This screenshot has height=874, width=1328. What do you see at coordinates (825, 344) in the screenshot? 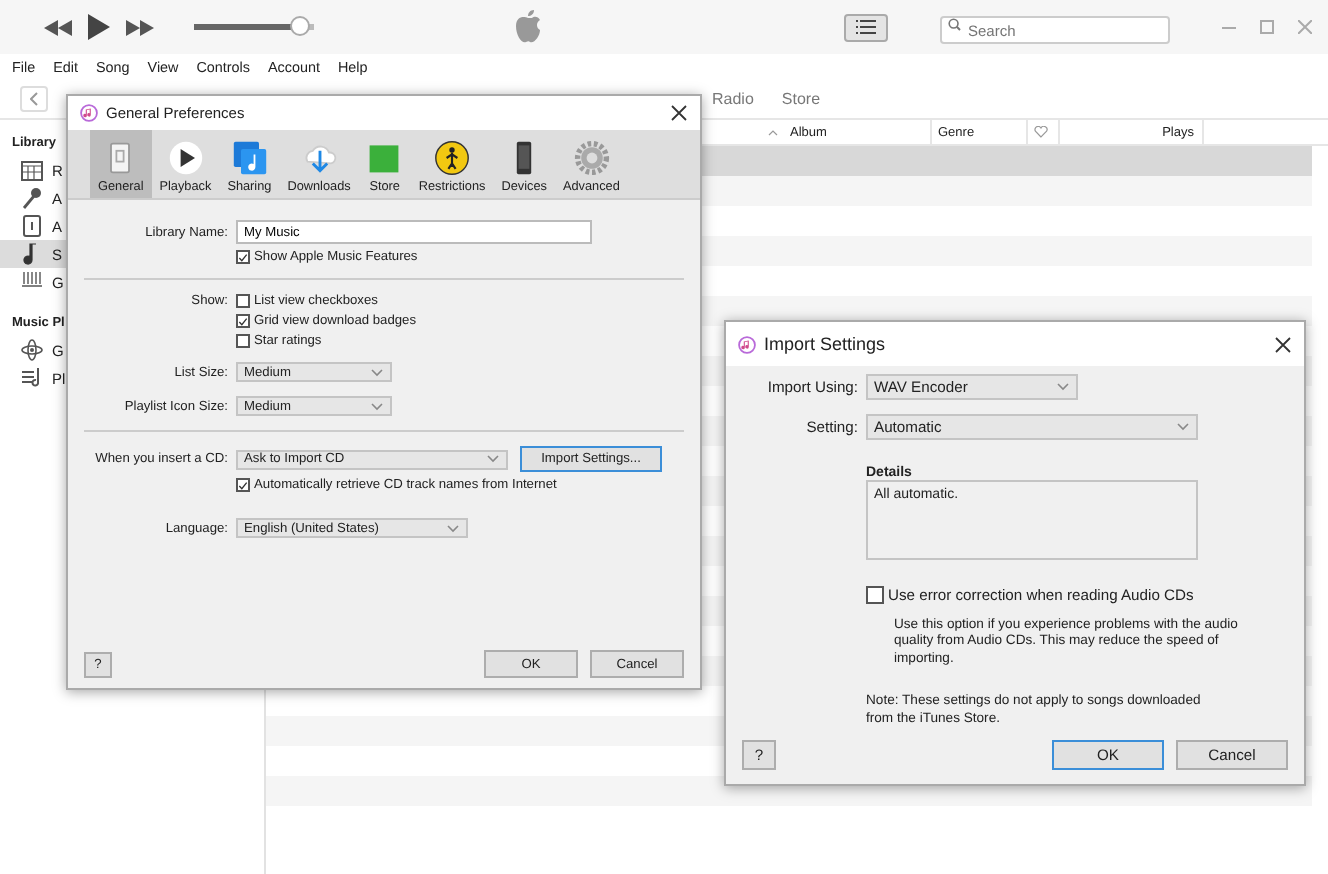
I see `dialog-title: Import Settings` at bounding box center [825, 344].